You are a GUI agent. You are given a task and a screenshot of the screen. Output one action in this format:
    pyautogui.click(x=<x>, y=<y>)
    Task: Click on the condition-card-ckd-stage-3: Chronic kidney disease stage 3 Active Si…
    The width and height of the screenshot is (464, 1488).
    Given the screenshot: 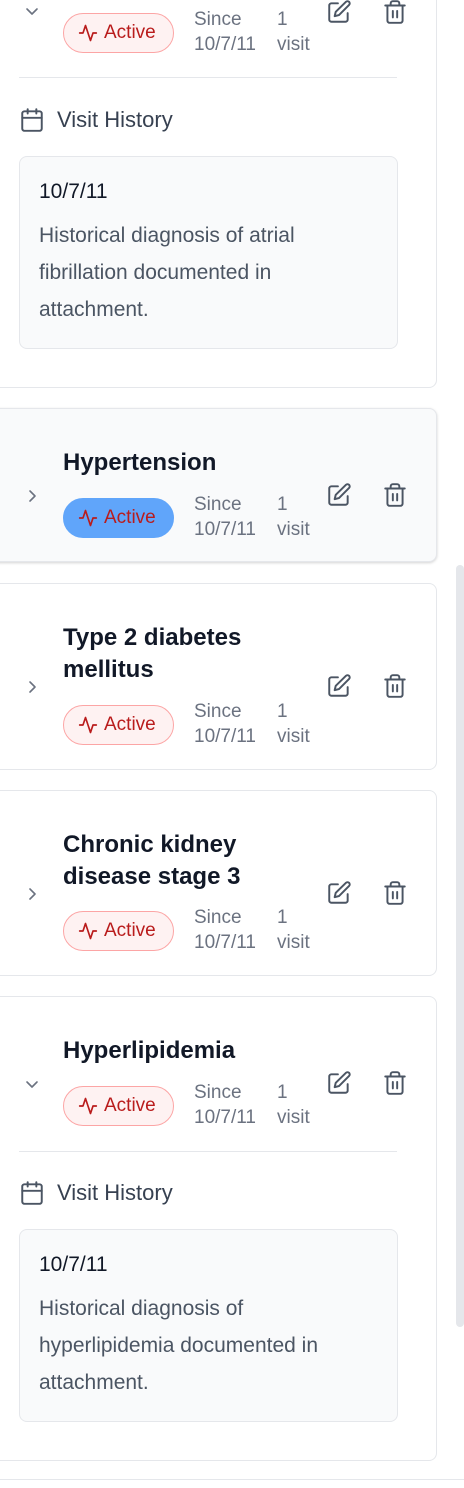 What is the action you would take?
    pyautogui.click(x=218, y=883)
    